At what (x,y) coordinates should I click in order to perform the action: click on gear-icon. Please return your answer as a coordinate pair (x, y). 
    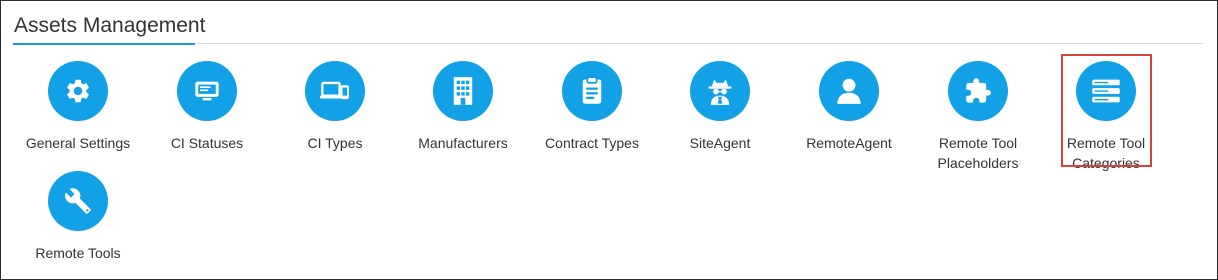
    Looking at the image, I should click on (78, 91).